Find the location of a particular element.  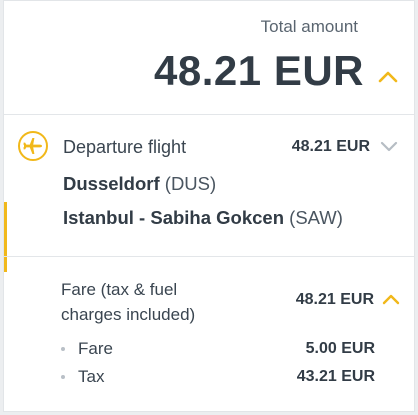

fare-price: 48.21 EUR is located at coordinates (334, 299).